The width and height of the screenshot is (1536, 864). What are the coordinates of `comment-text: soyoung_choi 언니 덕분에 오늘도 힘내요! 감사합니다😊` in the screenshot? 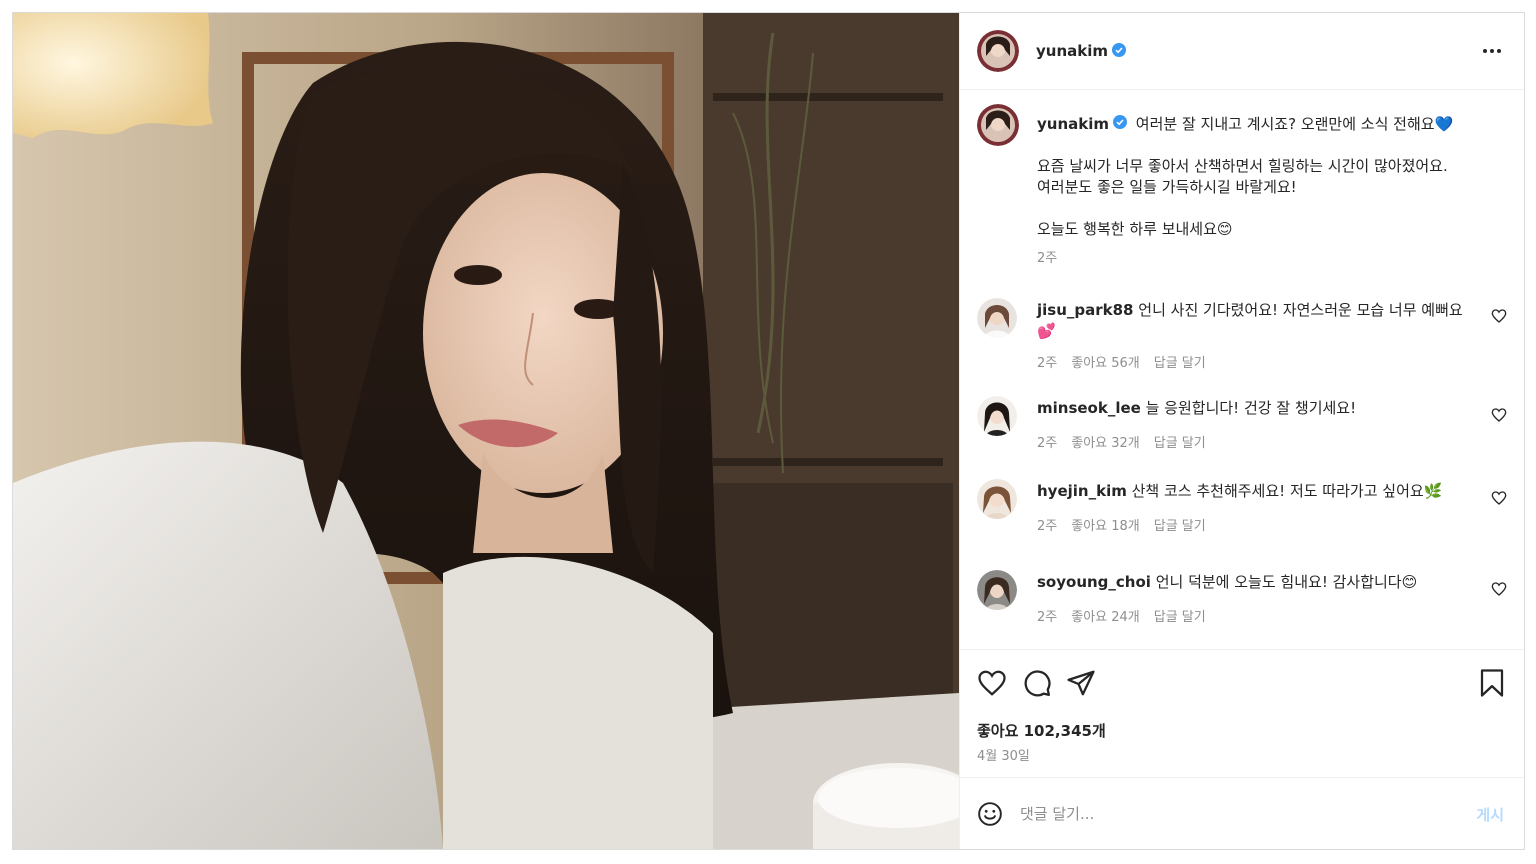 It's located at (1257, 582).